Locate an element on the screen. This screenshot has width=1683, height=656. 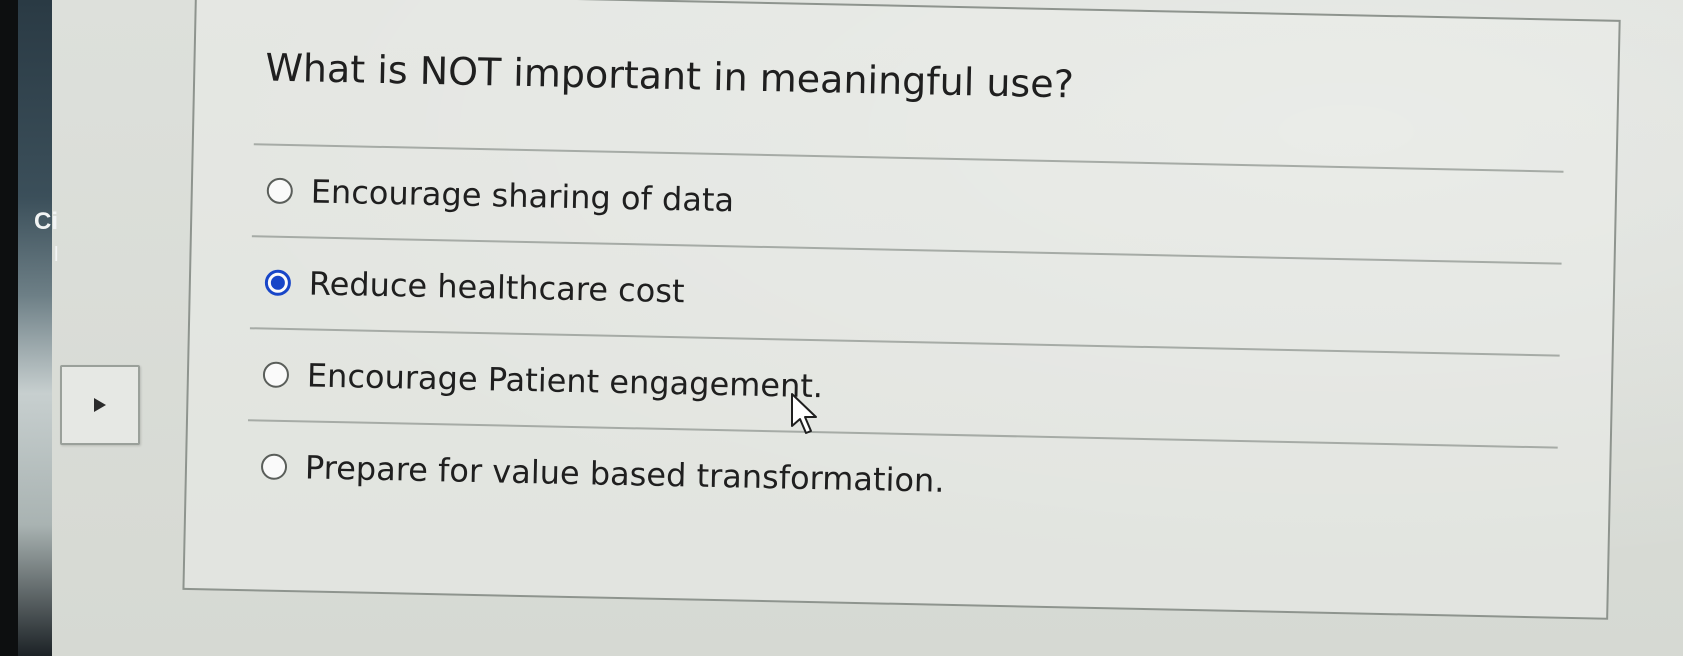
answer-option-label: Prepare for value based transformation. is located at coordinates (624, 474).